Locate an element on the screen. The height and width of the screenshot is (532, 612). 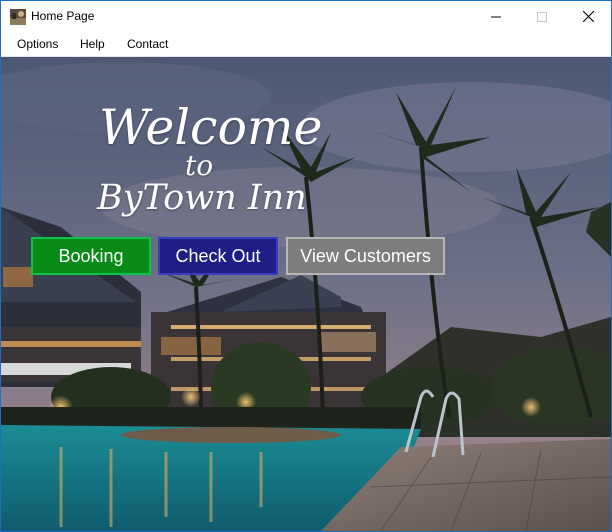
menu-bar: Options Help Contact is located at coordinates (306, 44).